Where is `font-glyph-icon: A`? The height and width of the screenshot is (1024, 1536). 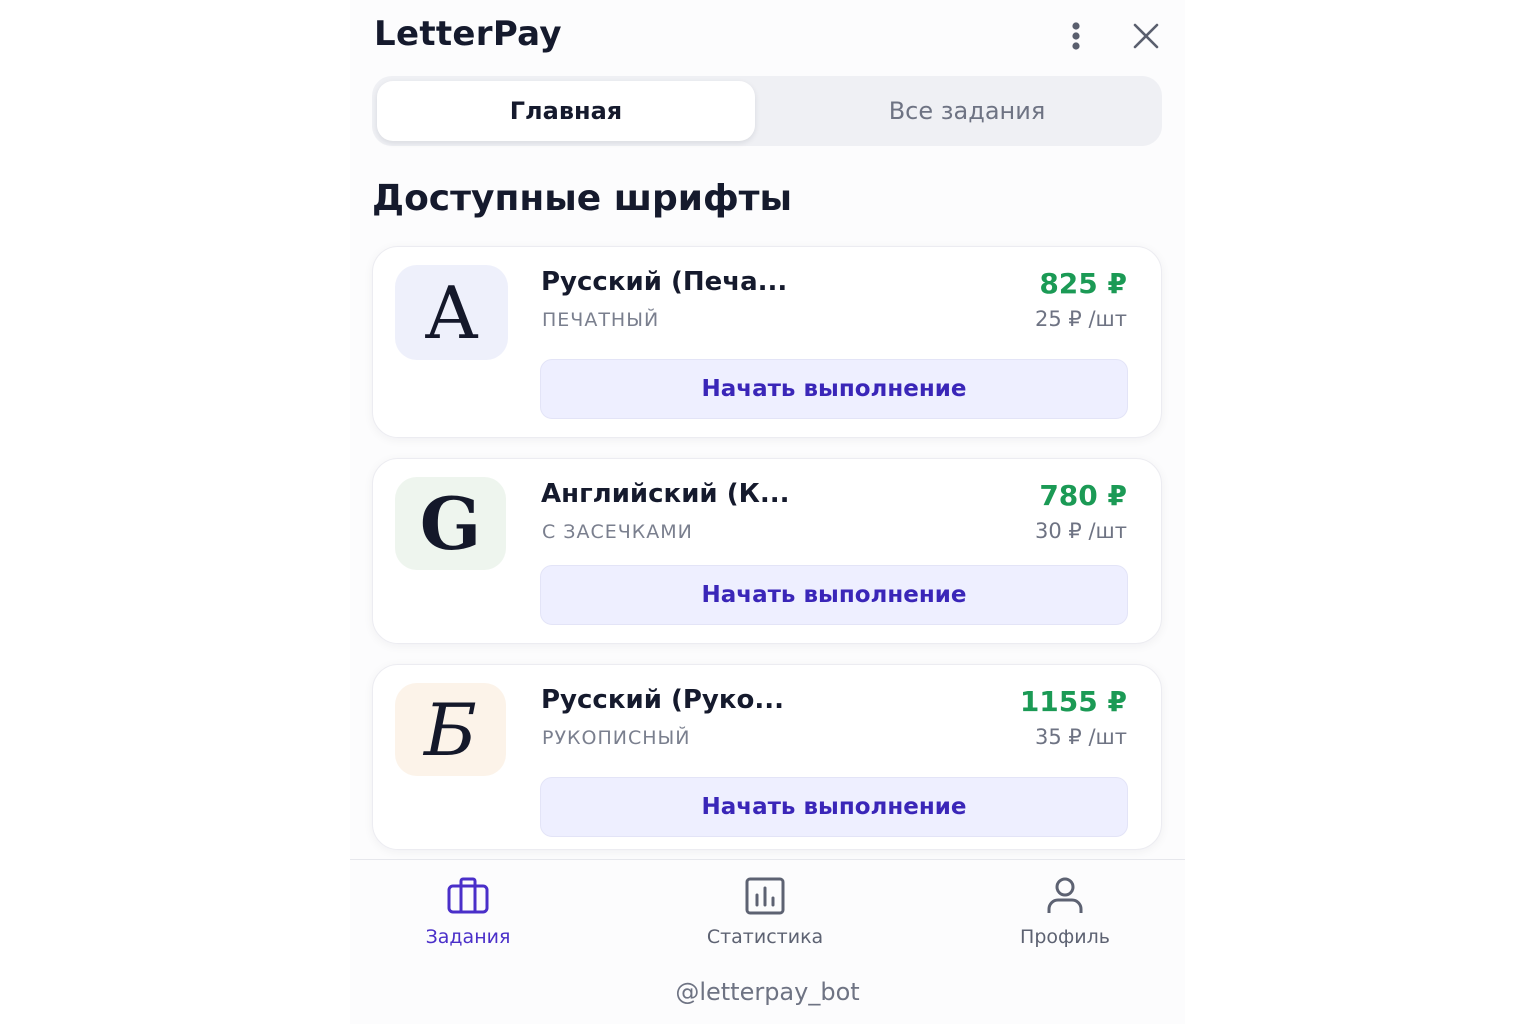 font-glyph-icon: A is located at coordinates (451, 312).